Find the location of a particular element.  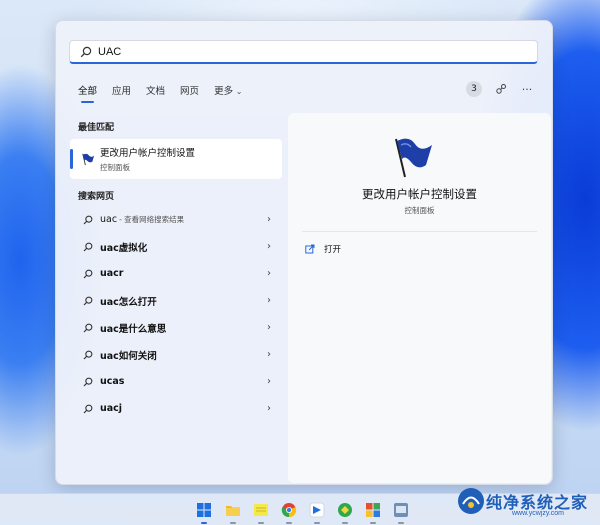

header-actions: 3 ··· is located at coordinates (500, 89).